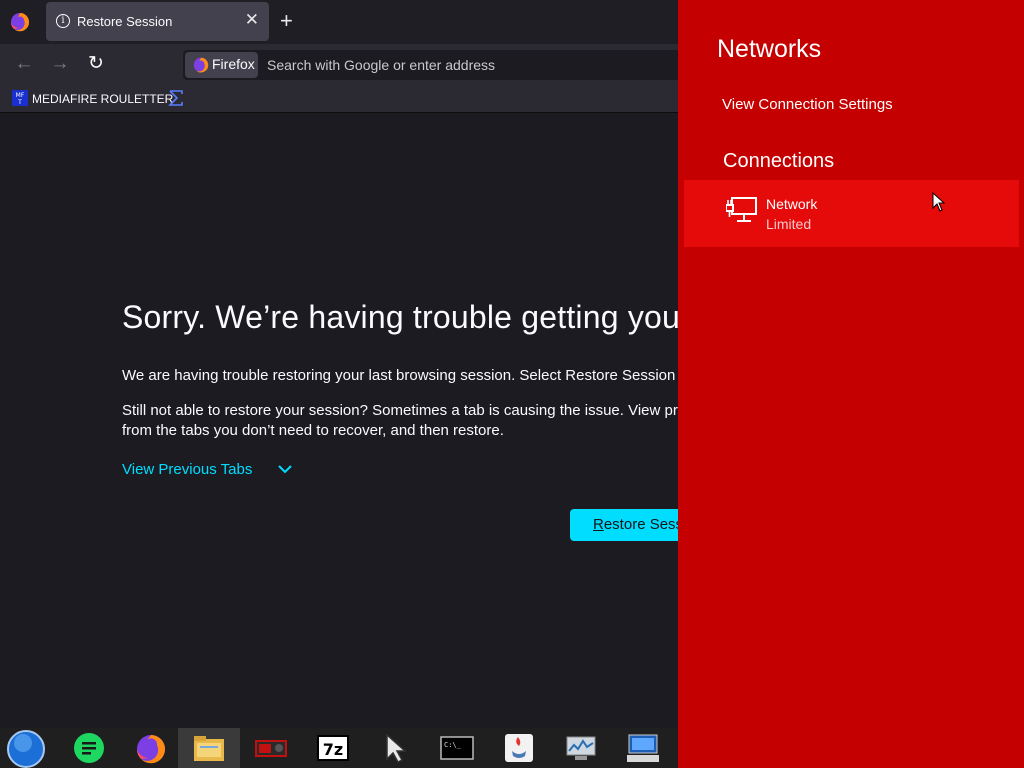 The width and height of the screenshot is (1024, 768). What do you see at coordinates (400, 317) in the screenshot?
I see `page-title: Sorry. We’re having trouble getting your` at bounding box center [400, 317].